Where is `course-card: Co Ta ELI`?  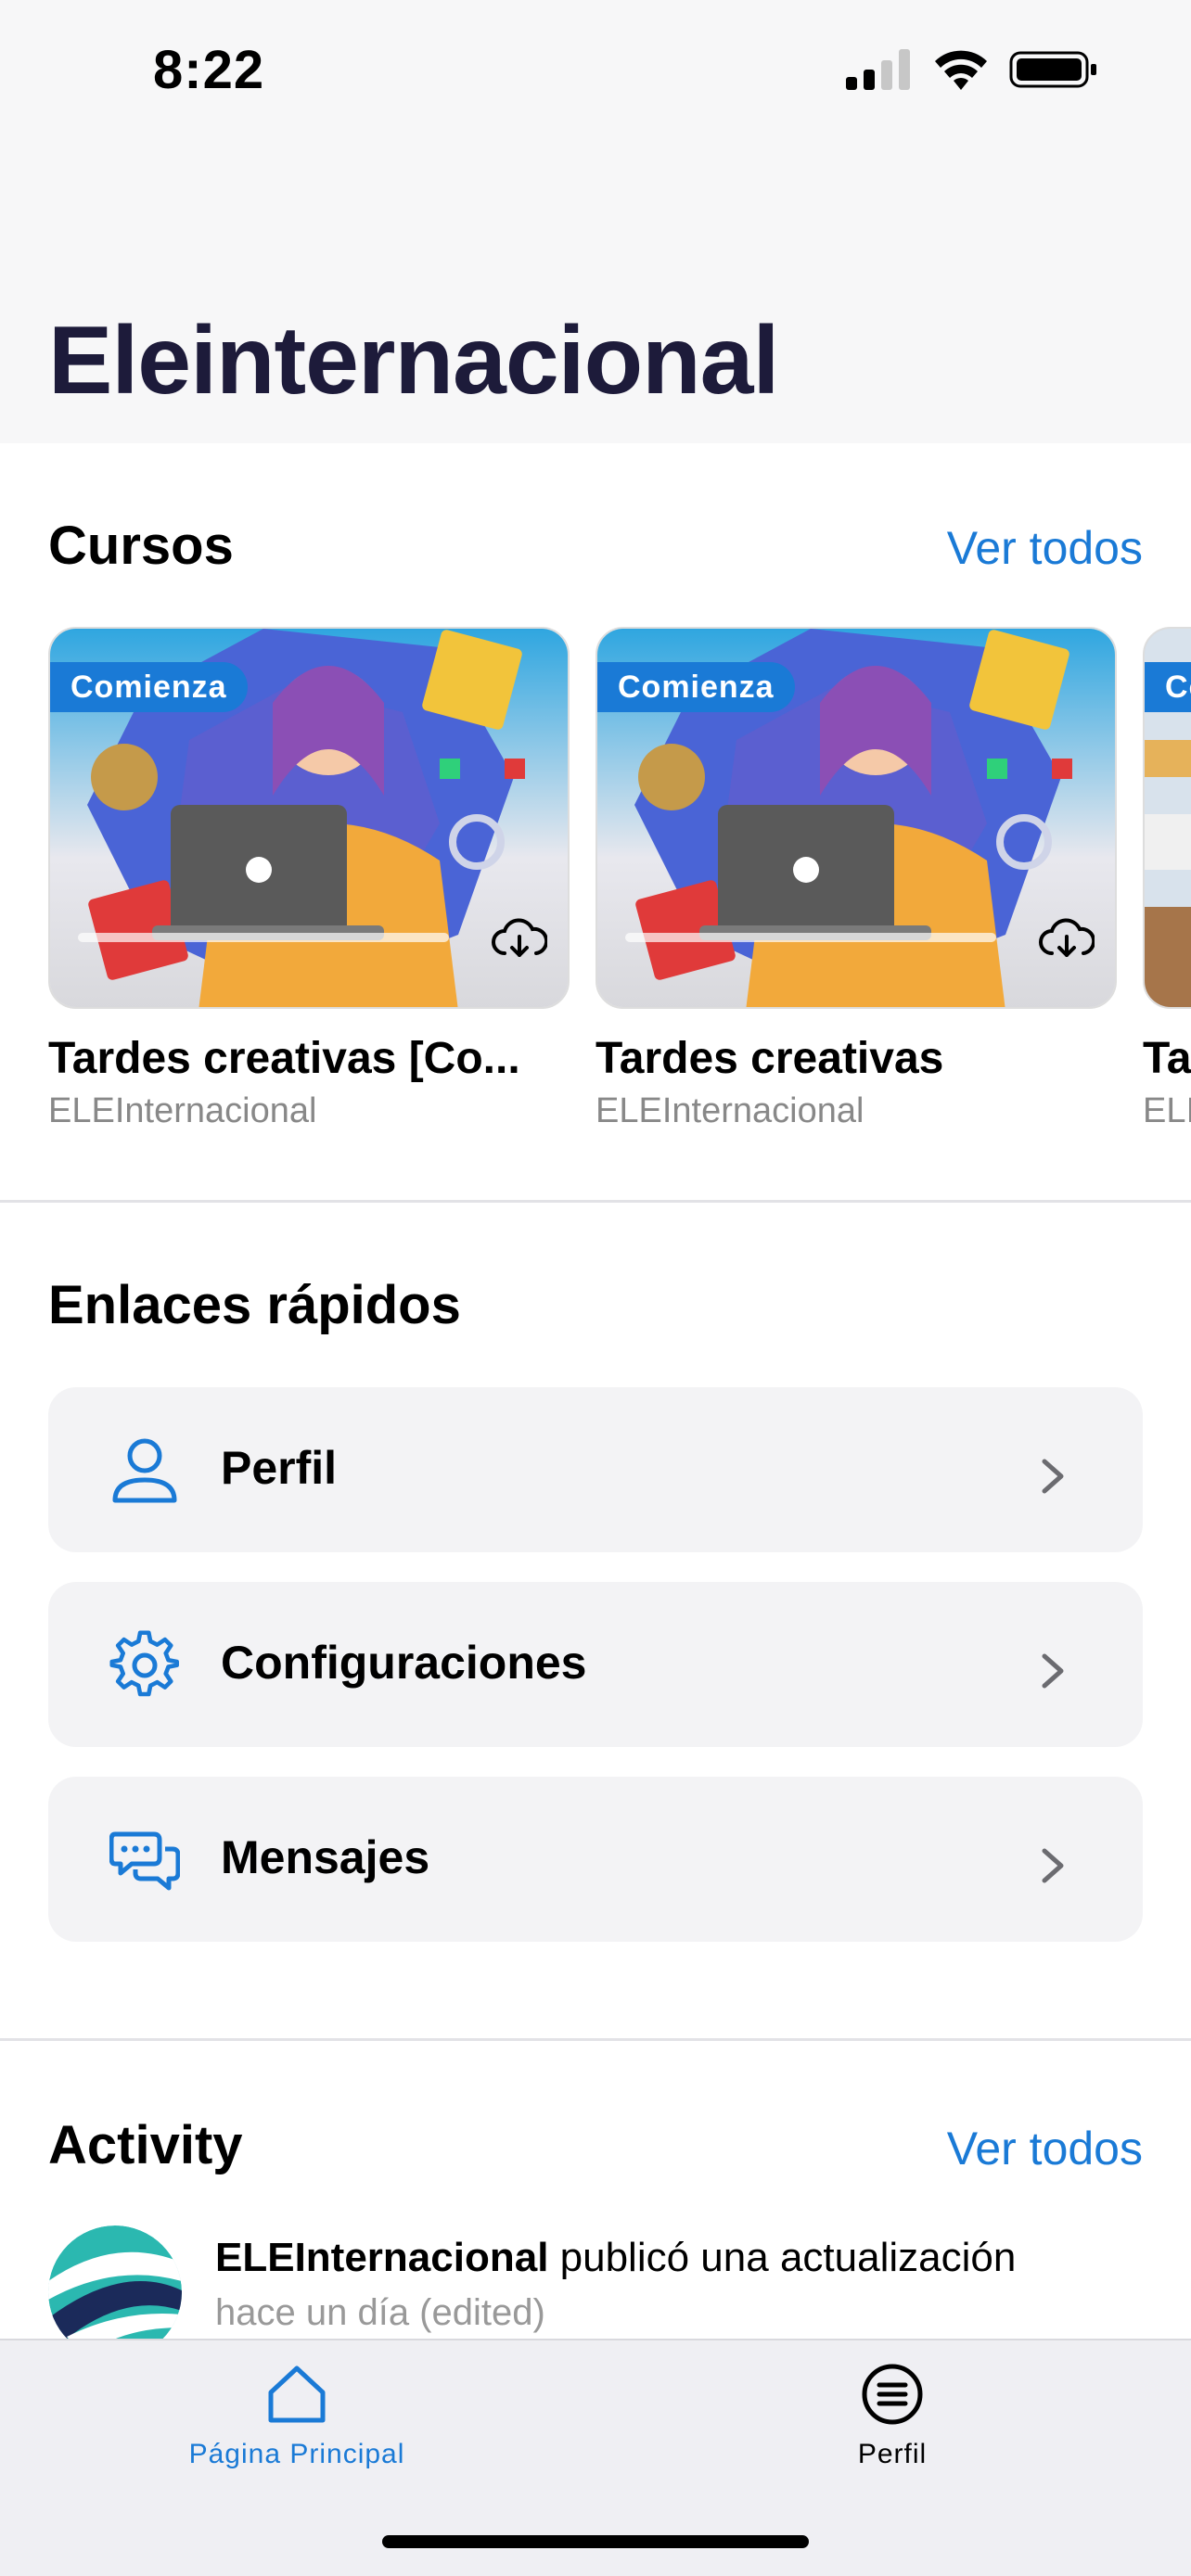 course-card: Co Ta ELI is located at coordinates (1167, 879).